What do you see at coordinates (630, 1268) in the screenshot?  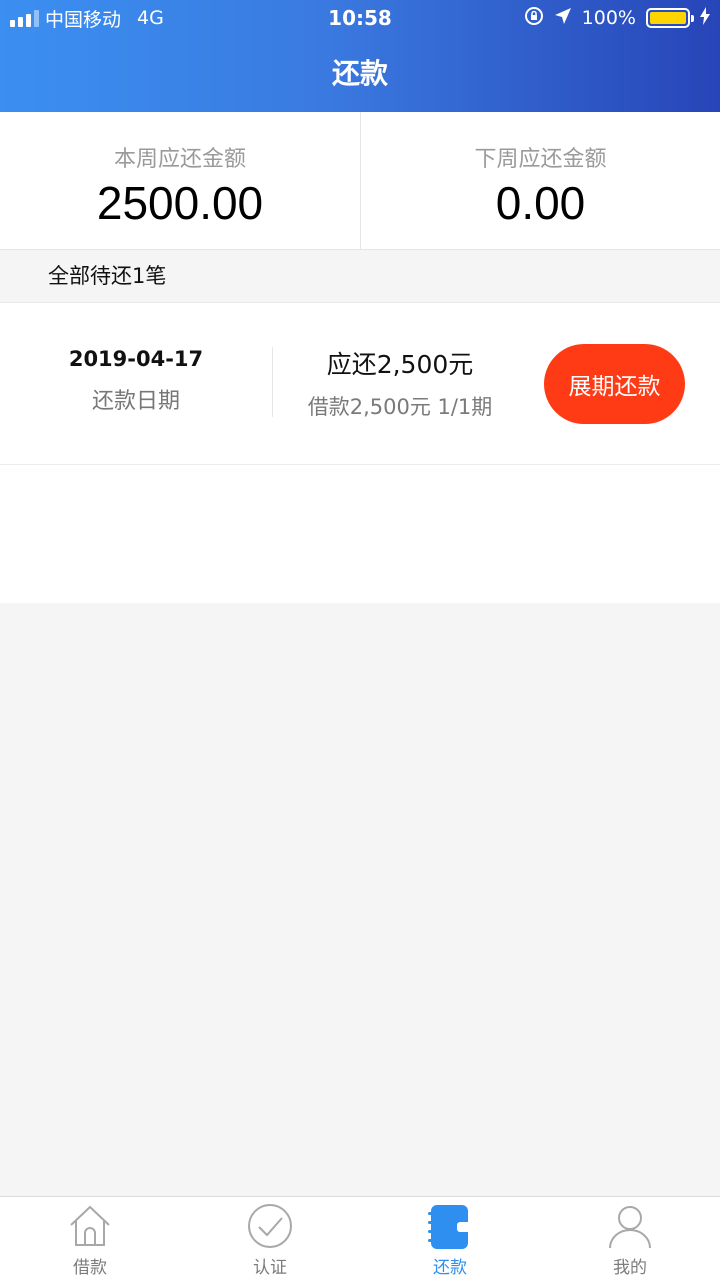 I see `tab-label: 我的` at bounding box center [630, 1268].